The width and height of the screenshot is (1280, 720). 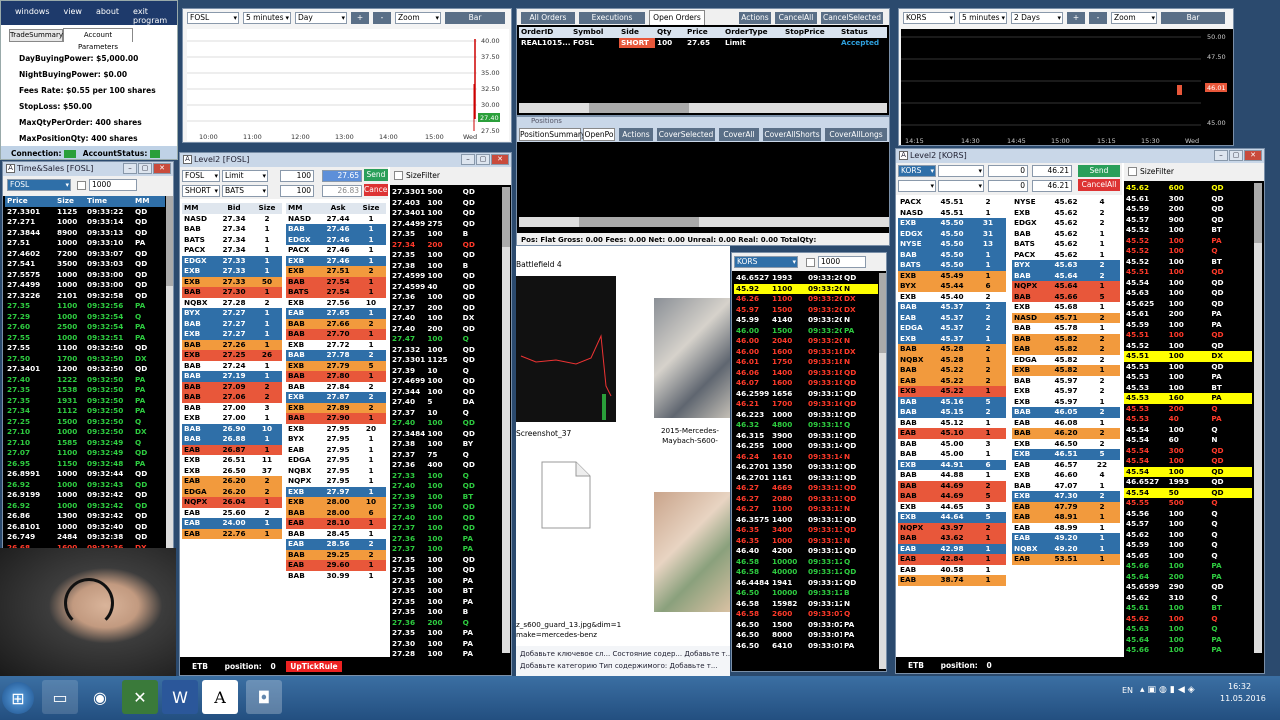 What do you see at coordinates (220, 697) in the screenshot?
I see `platform-a-icon: A` at bounding box center [220, 697].